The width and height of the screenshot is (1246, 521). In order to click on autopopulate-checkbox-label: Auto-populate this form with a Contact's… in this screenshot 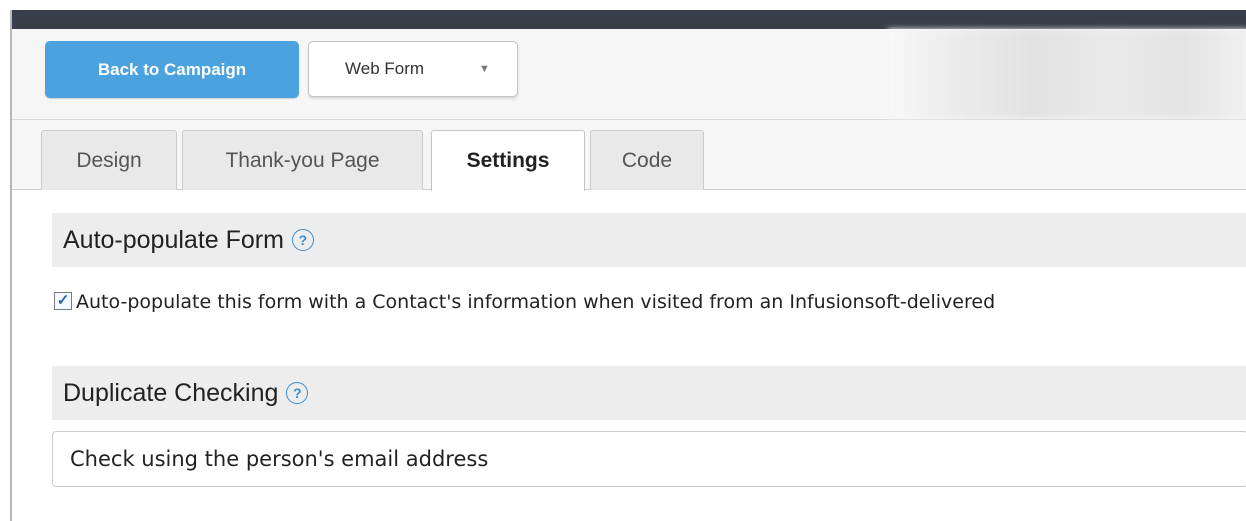, I will do `click(535, 302)`.